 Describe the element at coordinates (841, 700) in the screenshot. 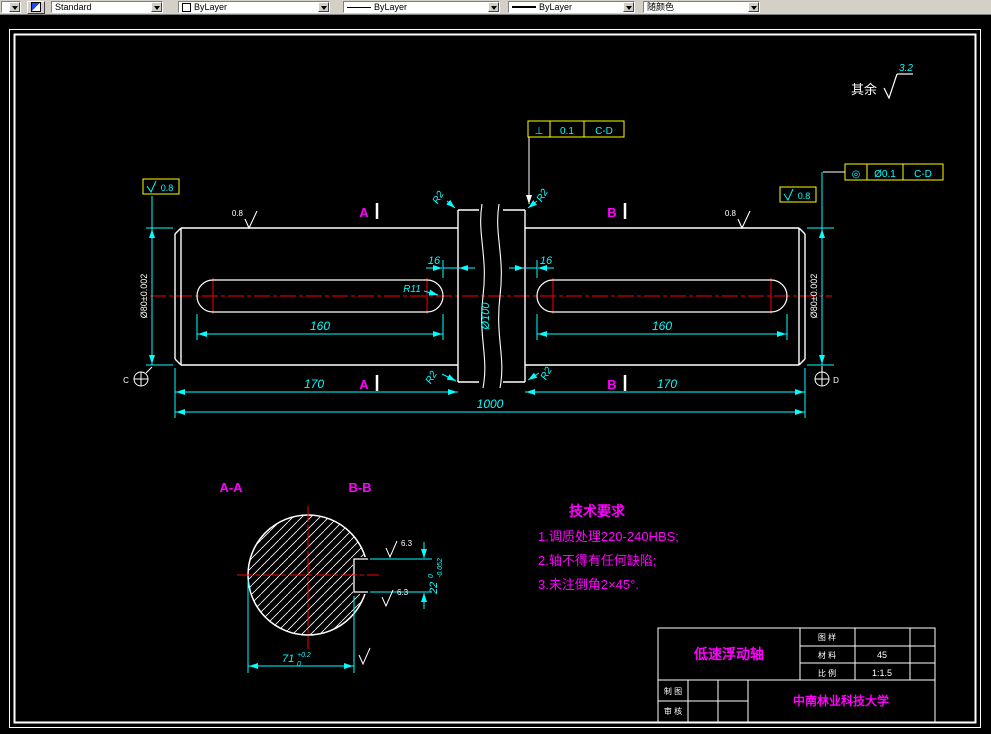

I see `school-name: 中南林业科技大学` at that location.